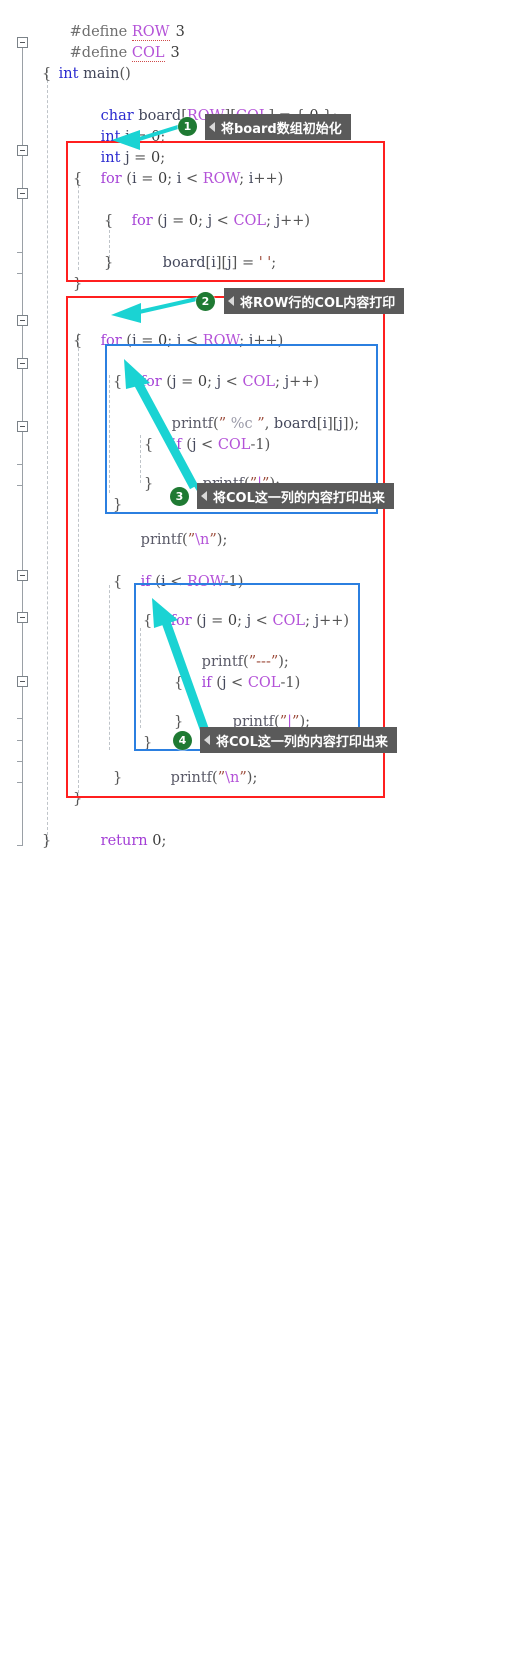  Describe the element at coordinates (281, 129) in the screenshot. I see `callout-1-text: 将board数组初始化` at that location.